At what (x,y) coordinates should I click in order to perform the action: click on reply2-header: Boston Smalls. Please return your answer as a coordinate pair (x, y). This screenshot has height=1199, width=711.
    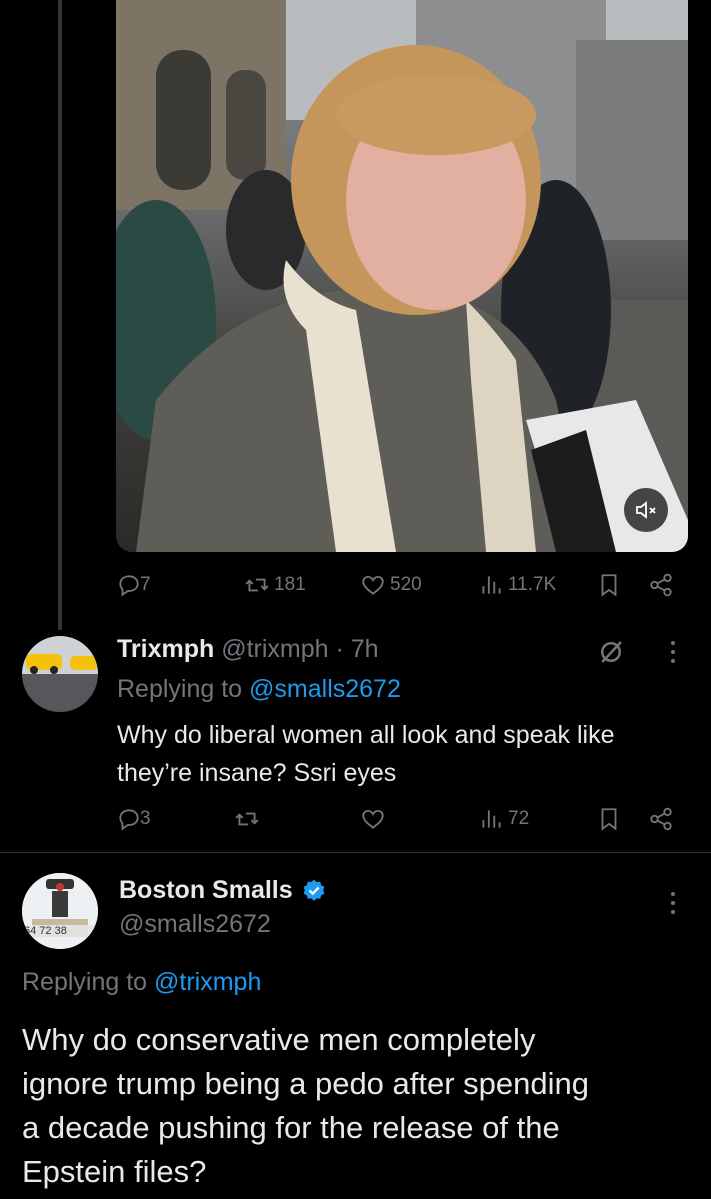
    Looking at the image, I should click on (223, 890).